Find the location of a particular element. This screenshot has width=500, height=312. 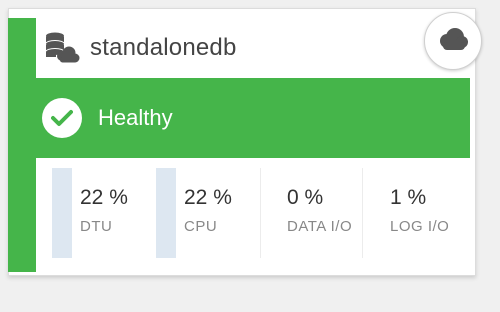

metric-cpu: 22 % CPU is located at coordinates (206, 213).